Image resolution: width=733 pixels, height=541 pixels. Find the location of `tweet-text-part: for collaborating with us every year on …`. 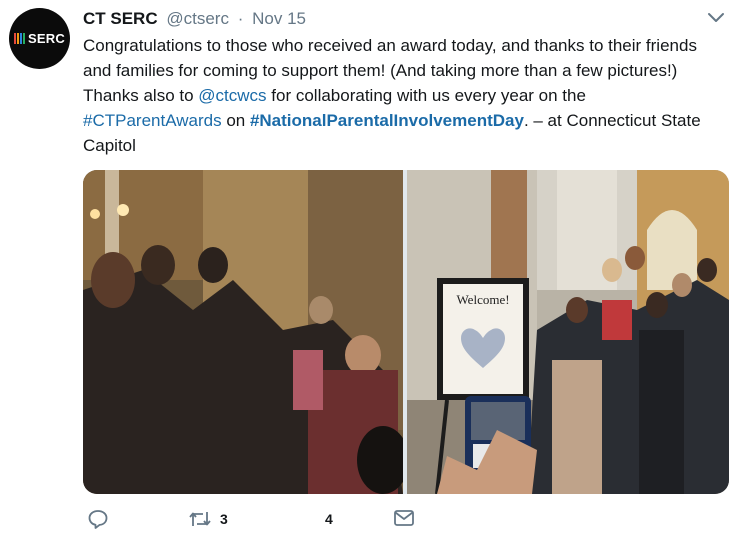

tweet-text-part: for collaborating with us every year on … is located at coordinates (426, 95).